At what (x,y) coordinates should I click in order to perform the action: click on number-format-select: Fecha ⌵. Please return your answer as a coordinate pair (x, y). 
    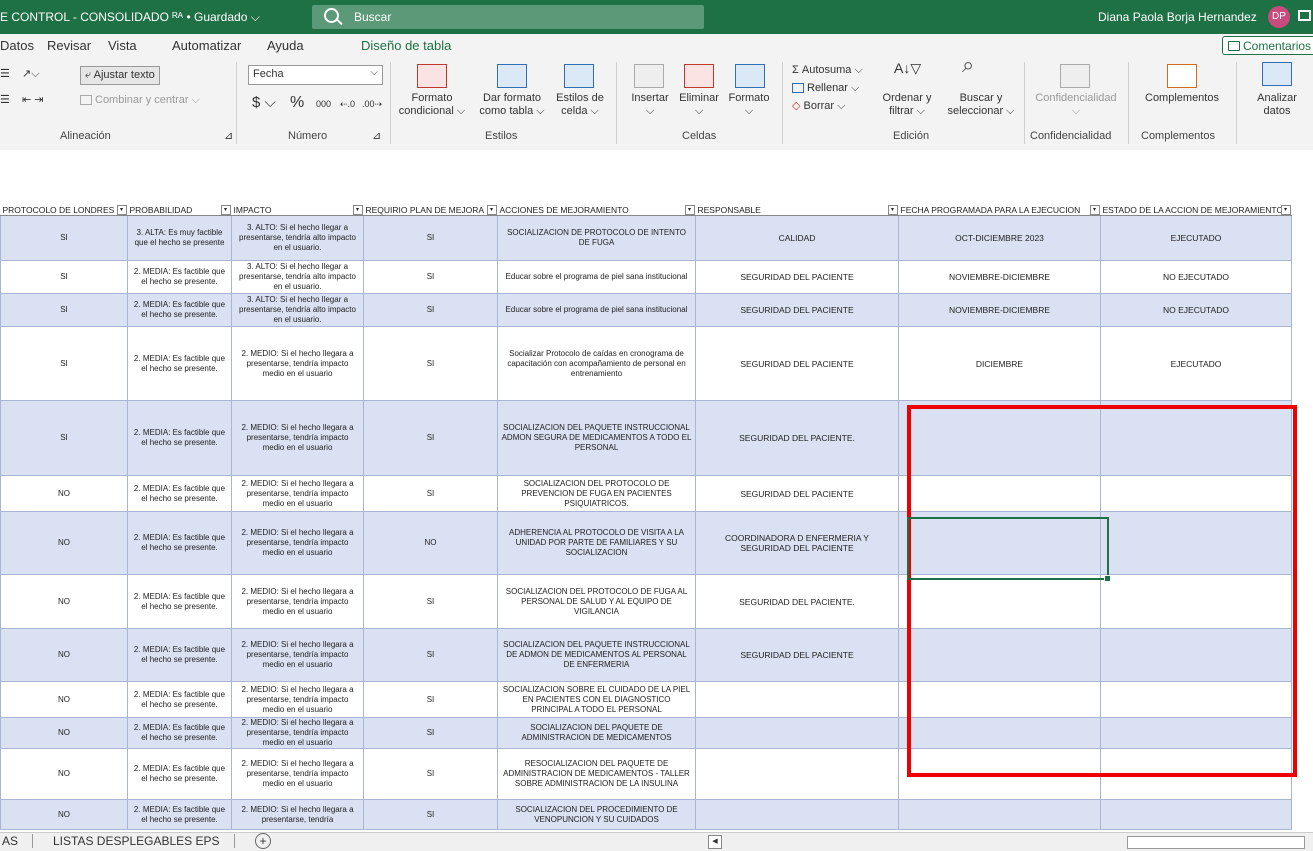
    Looking at the image, I should click on (315, 75).